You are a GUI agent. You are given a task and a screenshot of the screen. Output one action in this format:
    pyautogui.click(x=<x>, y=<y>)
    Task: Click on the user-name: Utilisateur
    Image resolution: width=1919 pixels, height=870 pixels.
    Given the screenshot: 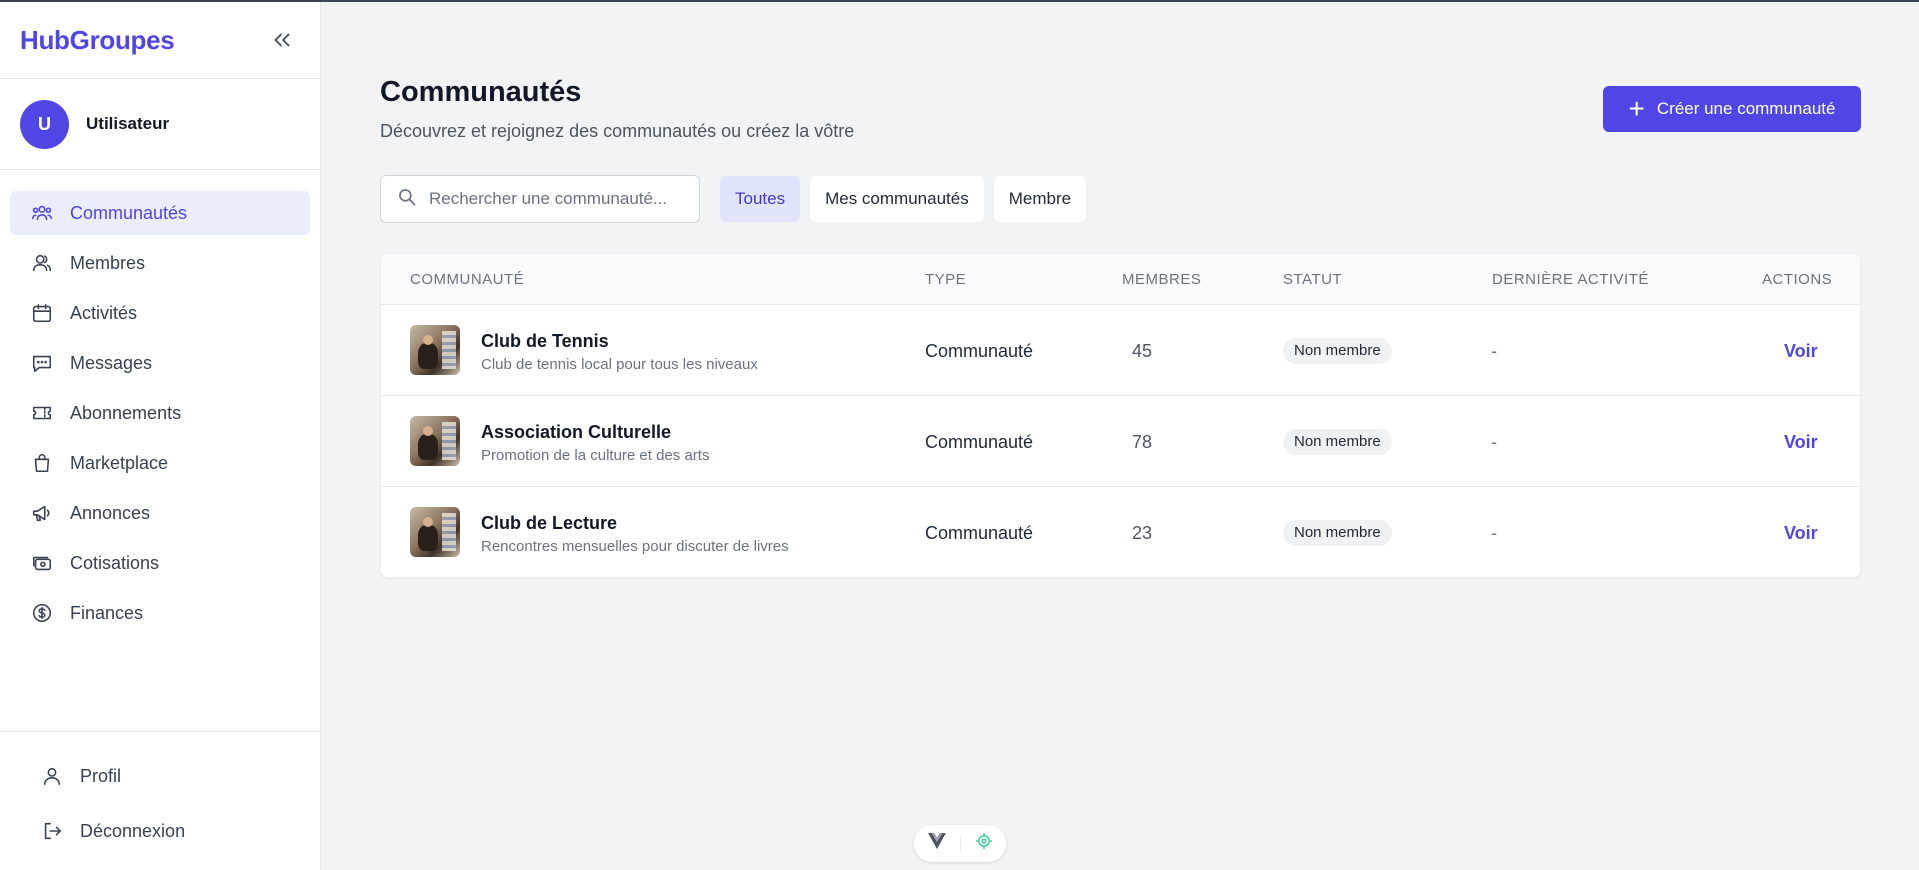 What is the action you would take?
    pyautogui.click(x=128, y=123)
    